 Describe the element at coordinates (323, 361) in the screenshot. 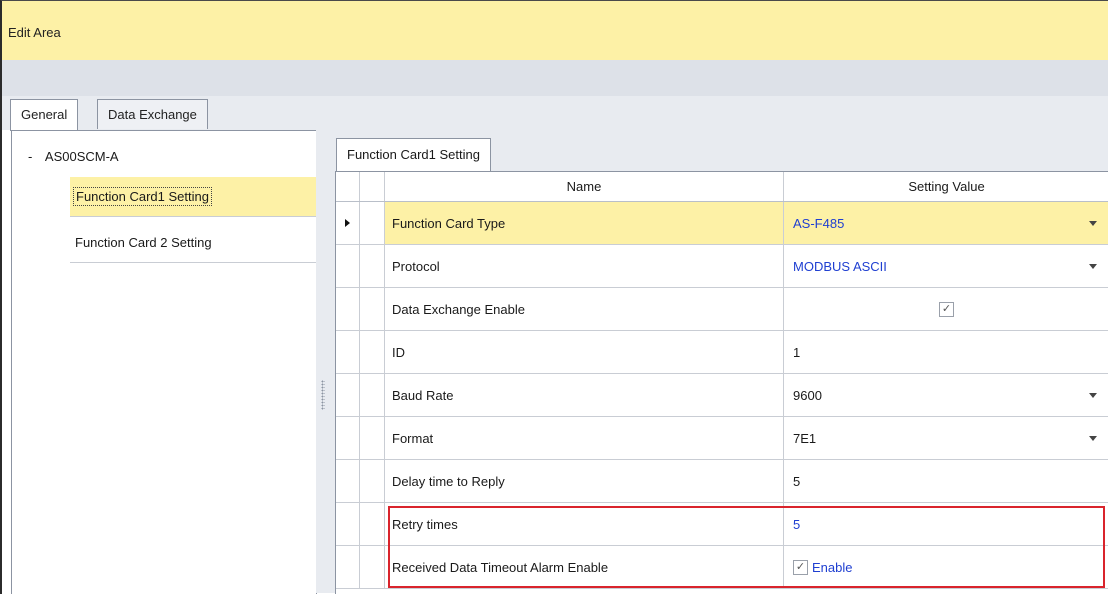

I see `pane-splitter` at that location.